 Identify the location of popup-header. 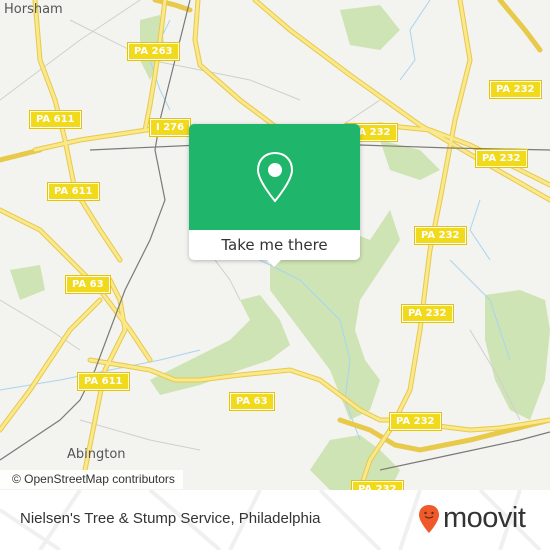
(274, 177).